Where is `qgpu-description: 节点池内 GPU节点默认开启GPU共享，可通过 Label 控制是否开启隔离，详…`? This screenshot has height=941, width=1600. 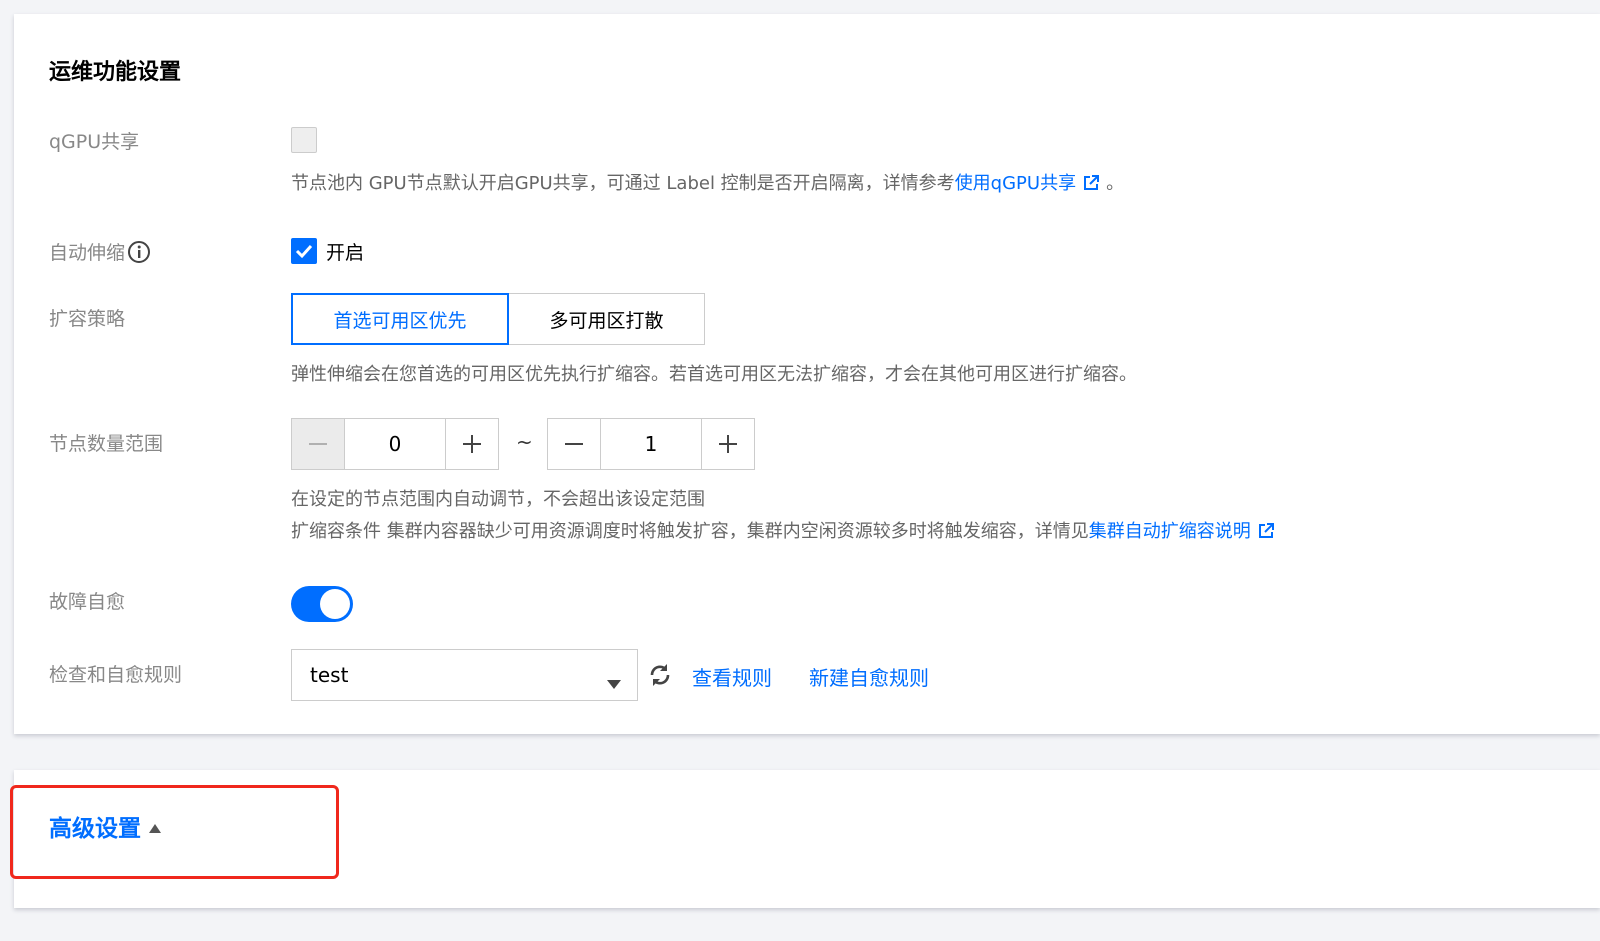 qgpu-description: 节点池内 GPU节点默认开启GPU共享，可通过 Label 控制是否开启隔离，详… is located at coordinates (707, 185).